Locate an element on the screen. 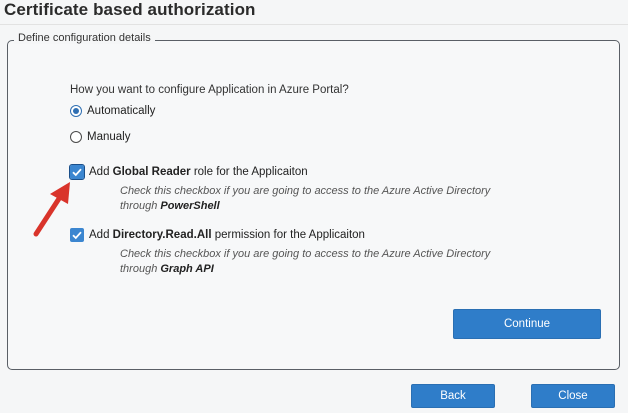  red-arrow-icon is located at coordinates (51, 209).